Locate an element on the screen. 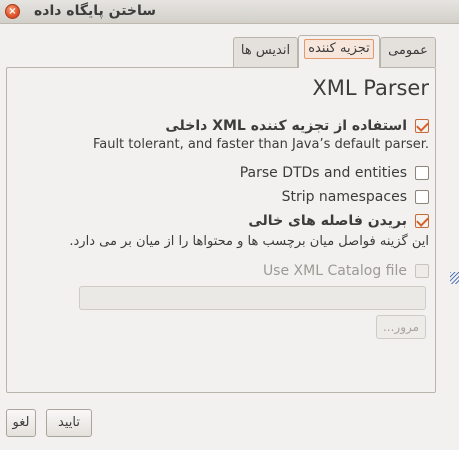  catalog-path-field is located at coordinates (252, 298).